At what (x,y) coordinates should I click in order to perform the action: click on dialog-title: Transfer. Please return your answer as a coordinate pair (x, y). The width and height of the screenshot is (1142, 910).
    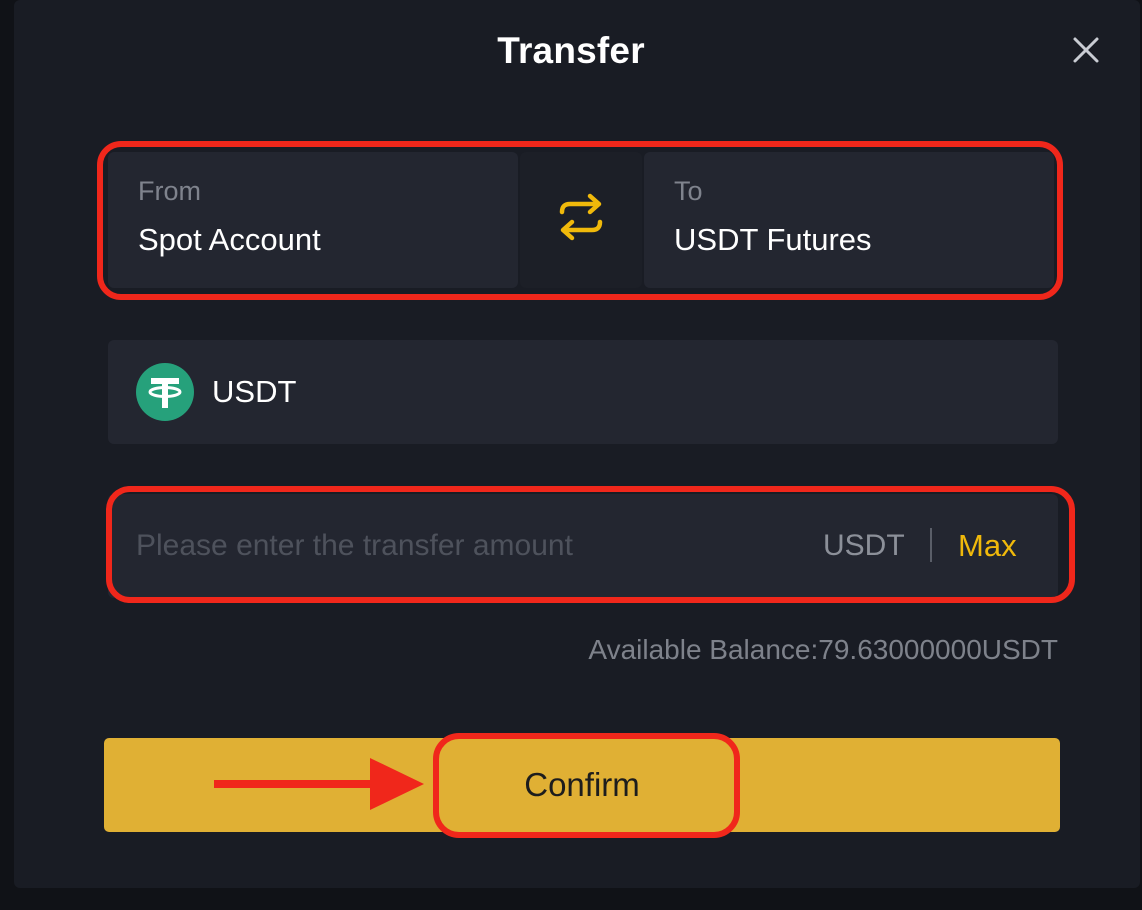
    Looking at the image, I should click on (571, 50).